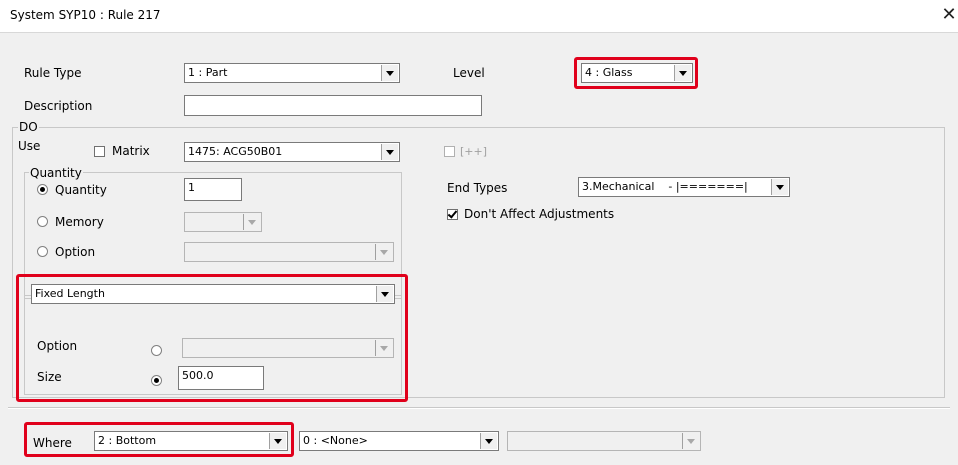 This screenshot has height=465, width=958. What do you see at coordinates (42, 251) in the screenshot?
I see `option-radio` at bounding box center [42, 251].